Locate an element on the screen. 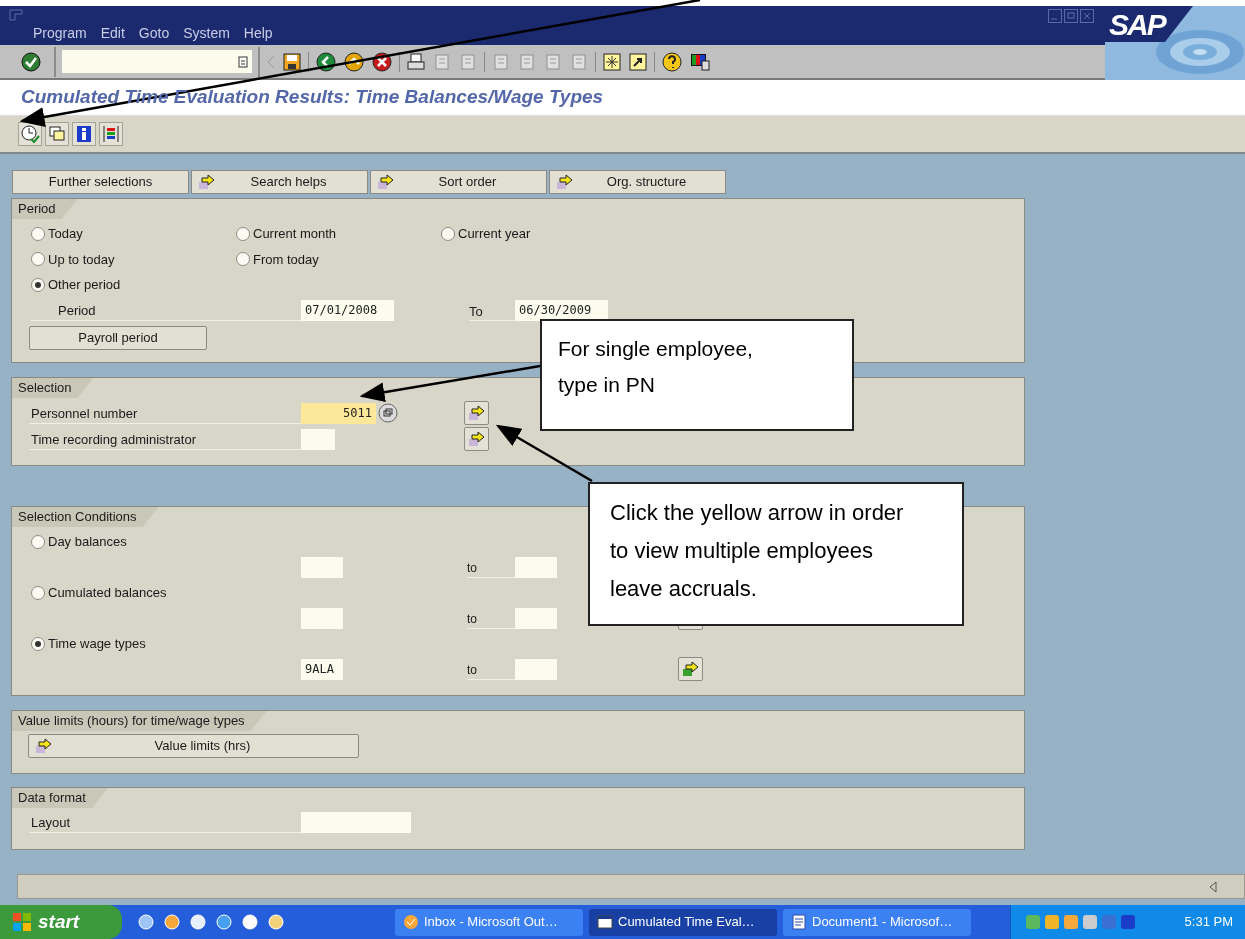 The image size is (1245, 939). date-field: 06/30/2009 is located at coordinates (561, 310).